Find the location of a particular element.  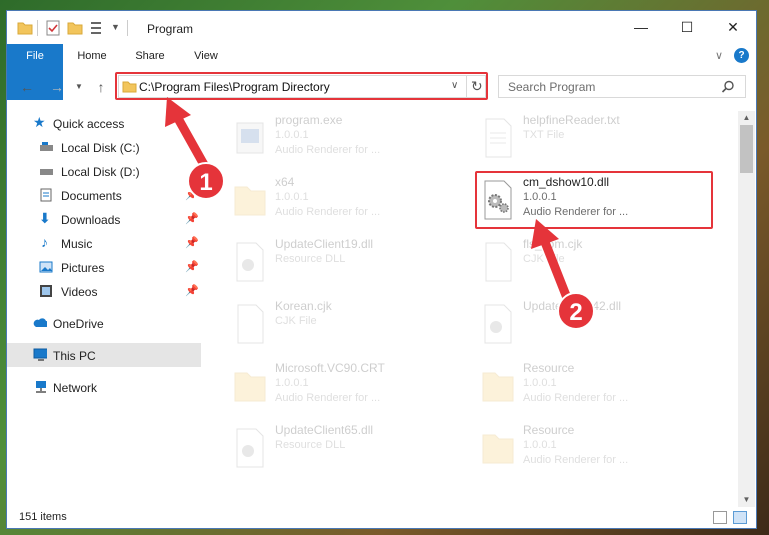

step-1-badge: 1 is located at coordinates (206, 181).